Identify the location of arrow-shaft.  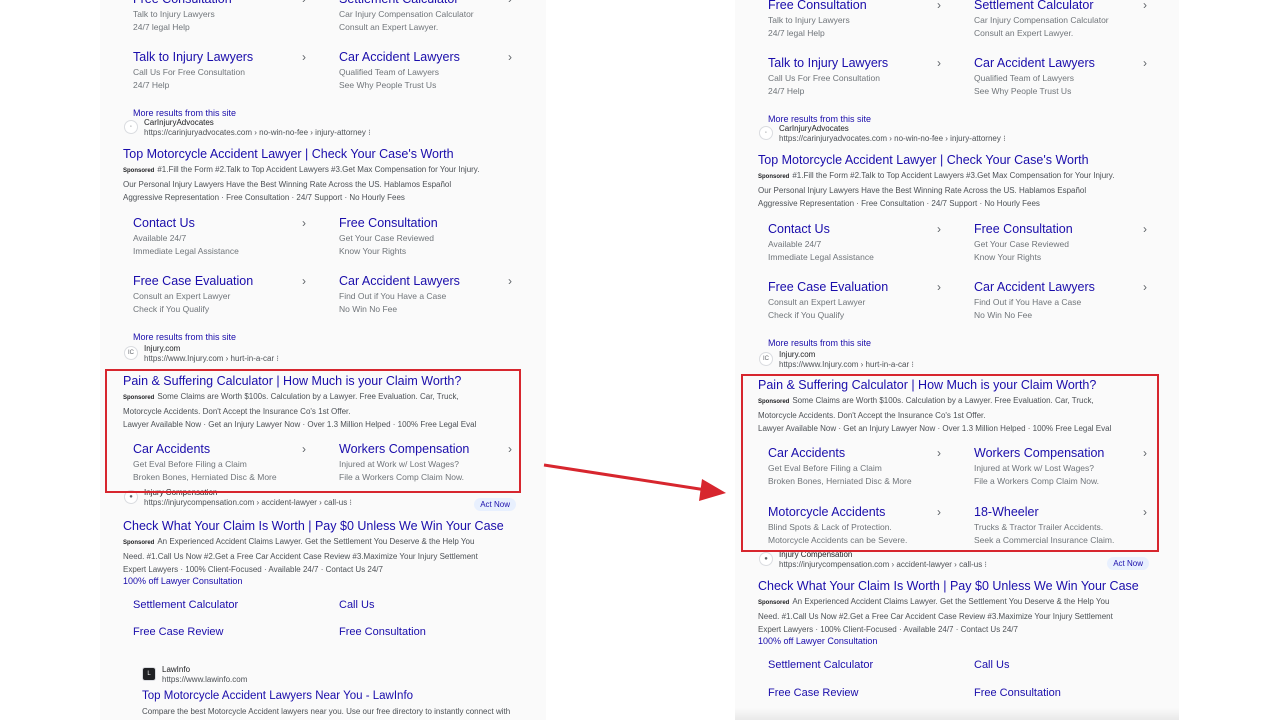
(625, 477).